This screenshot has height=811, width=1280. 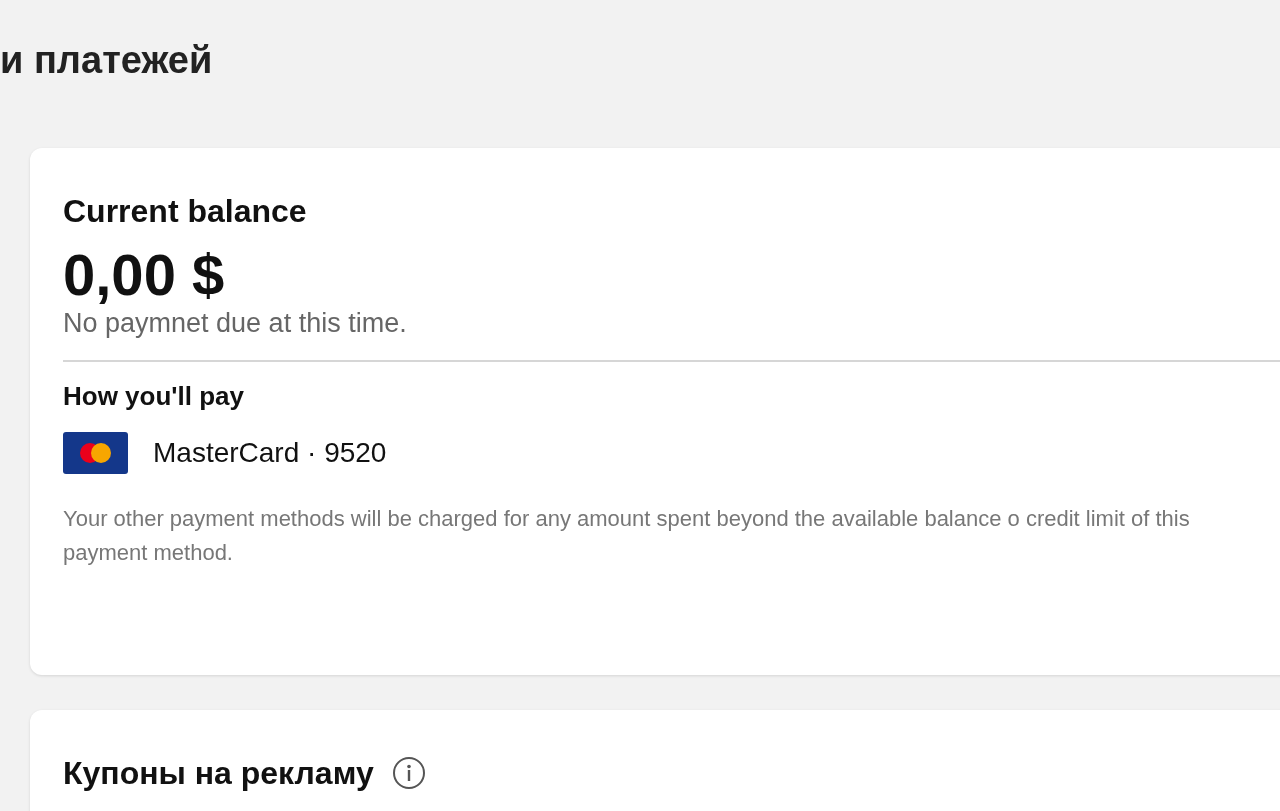 What do you see at coordinates (95, 453) in the screenshot?
I see `mastercard-icon` at bounding box center [95, 453].